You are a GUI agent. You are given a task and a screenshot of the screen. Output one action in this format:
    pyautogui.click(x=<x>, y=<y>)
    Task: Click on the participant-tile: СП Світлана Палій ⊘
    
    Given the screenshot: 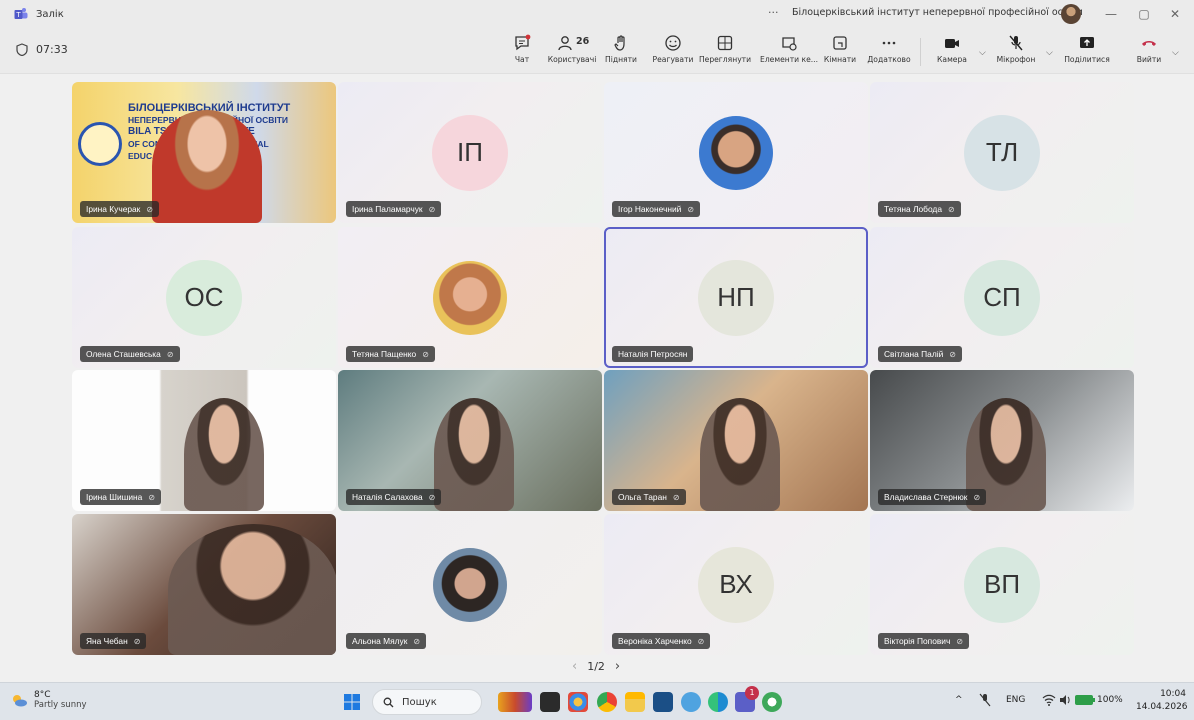 What is the action you would take?
    pyautogui.click(x=1002, y=297)
    